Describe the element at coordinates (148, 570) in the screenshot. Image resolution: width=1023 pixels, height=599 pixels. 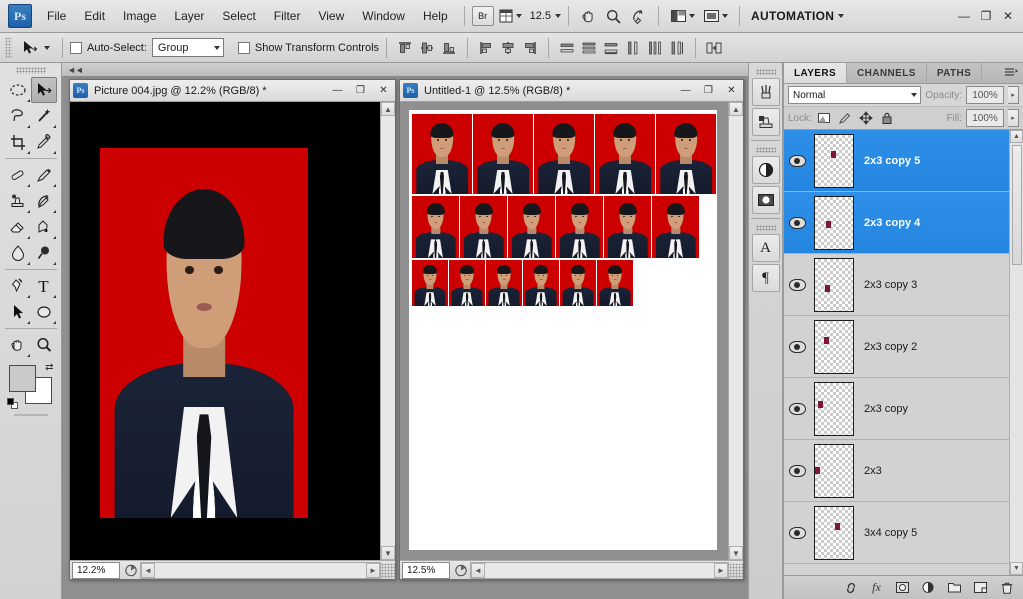
I see `scroll-left-arrow-1: ◄` at that location.